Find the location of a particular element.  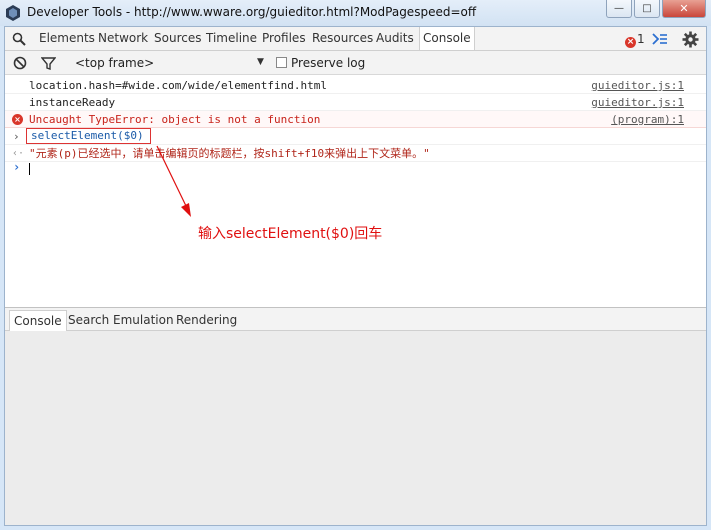

frame-select: <top frame> is located at coordinates (171, 63).